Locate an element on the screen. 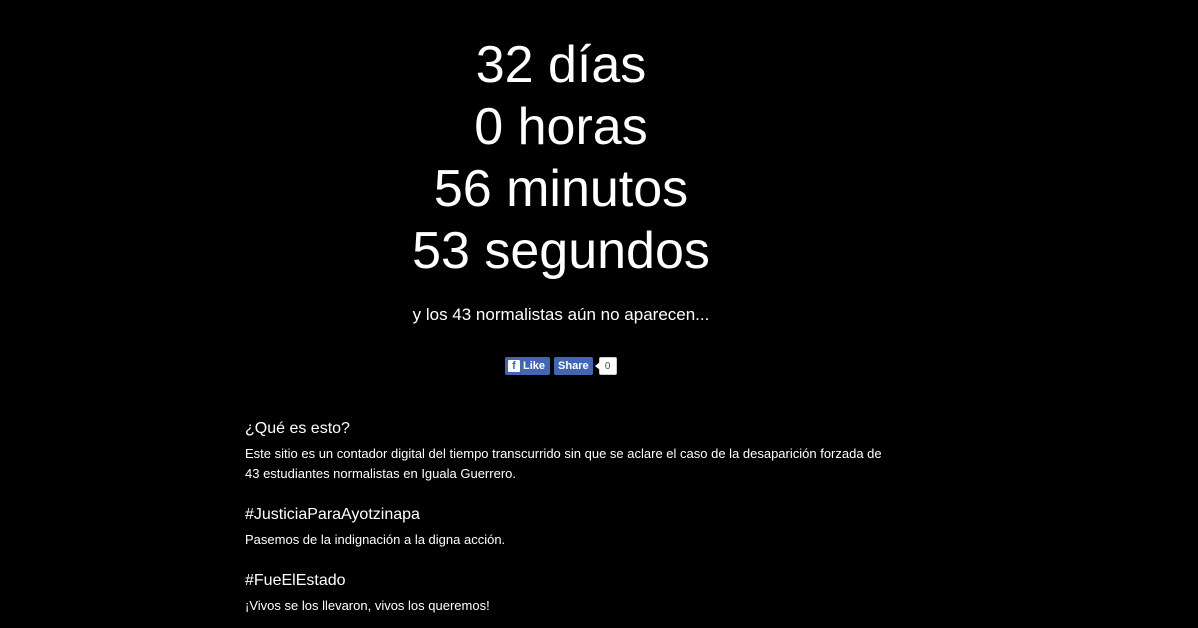 The image size is (1198, 628). share-count-badge: 0 is located at coordinates (605, 366).